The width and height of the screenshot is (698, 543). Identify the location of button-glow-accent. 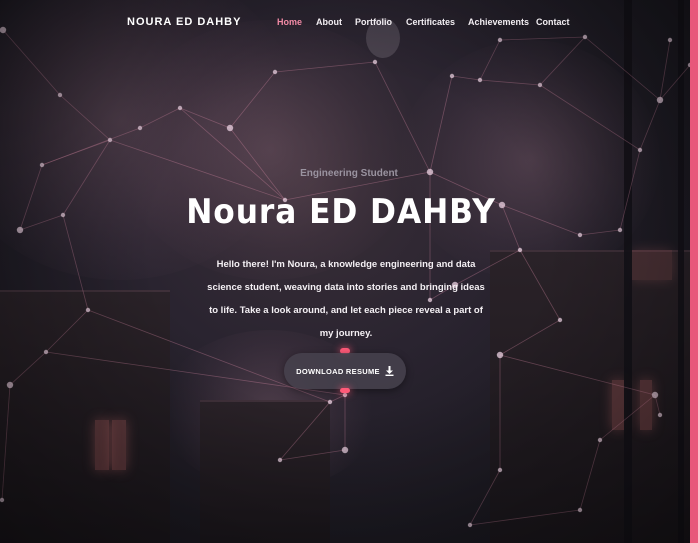
(345, 390).